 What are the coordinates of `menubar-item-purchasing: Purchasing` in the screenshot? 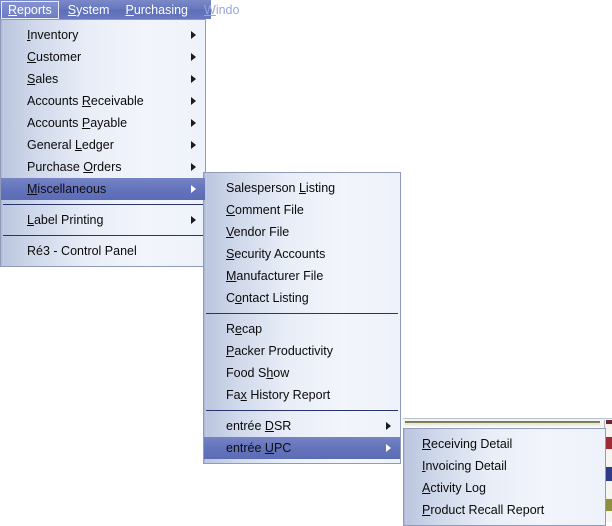 It's located at (156, 10).